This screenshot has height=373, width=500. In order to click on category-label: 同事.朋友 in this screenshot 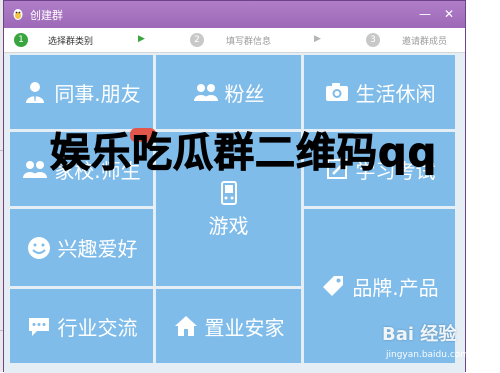, I will do `click(97, 93)`.